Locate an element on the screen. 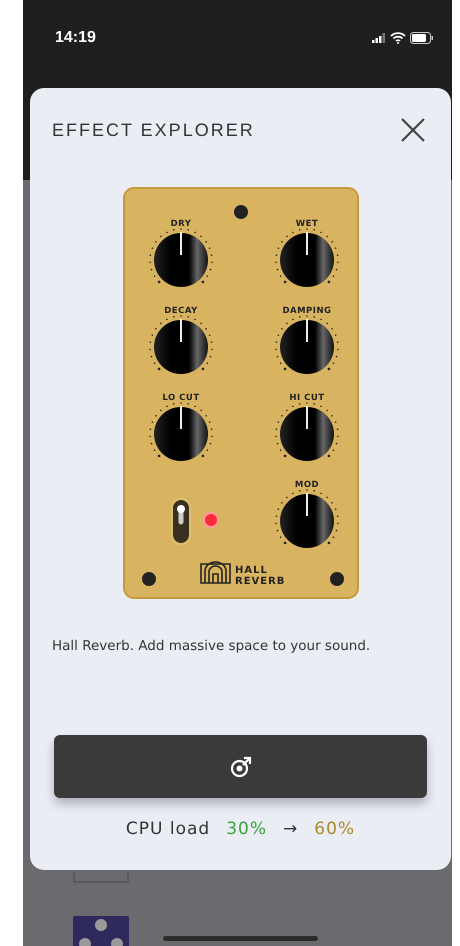 This screenshot has width=460, height=946. status-time: 14:19 is located at coordinates (75, 38).